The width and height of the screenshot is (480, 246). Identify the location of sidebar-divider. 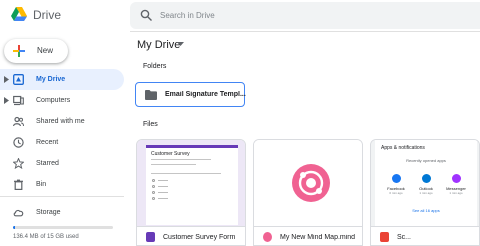
(62, 196).